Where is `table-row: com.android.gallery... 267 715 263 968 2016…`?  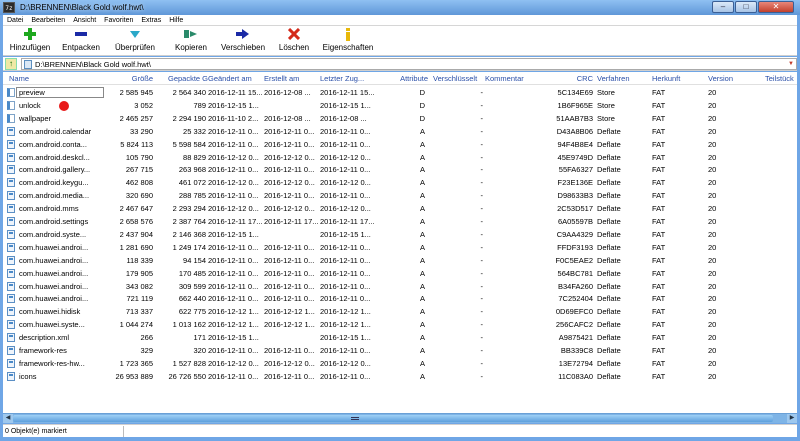
table-row: com.android.gallery... 267 715 263 968 2016… is located at coordinates (400, 169).